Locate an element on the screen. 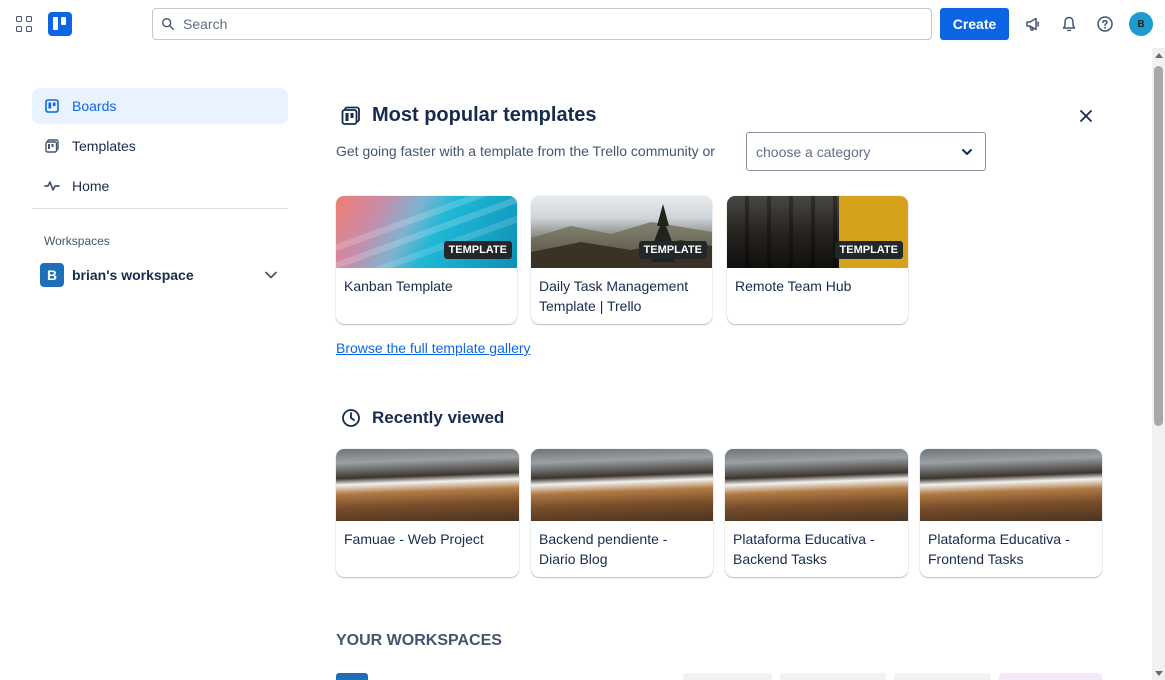 The height and width of the screenshot is (680, 1165). templates-section-title: Most popular templates is located at coordinates (468, 115).